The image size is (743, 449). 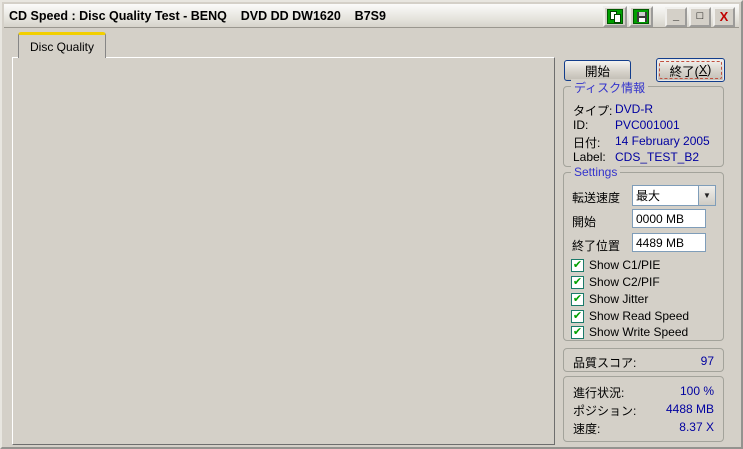 I want to click on copy-button, so click(x=615, y=16).